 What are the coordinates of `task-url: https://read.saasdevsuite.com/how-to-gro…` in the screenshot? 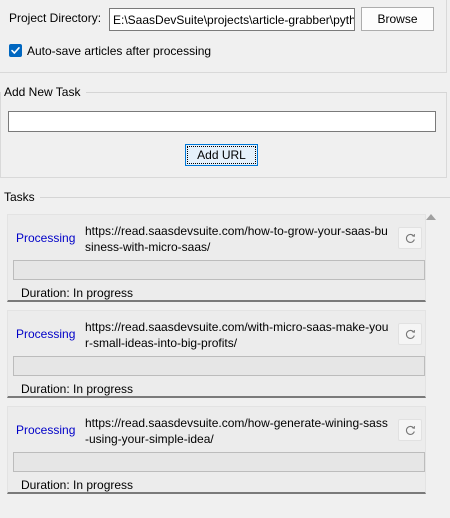 It's located at (236, 239).